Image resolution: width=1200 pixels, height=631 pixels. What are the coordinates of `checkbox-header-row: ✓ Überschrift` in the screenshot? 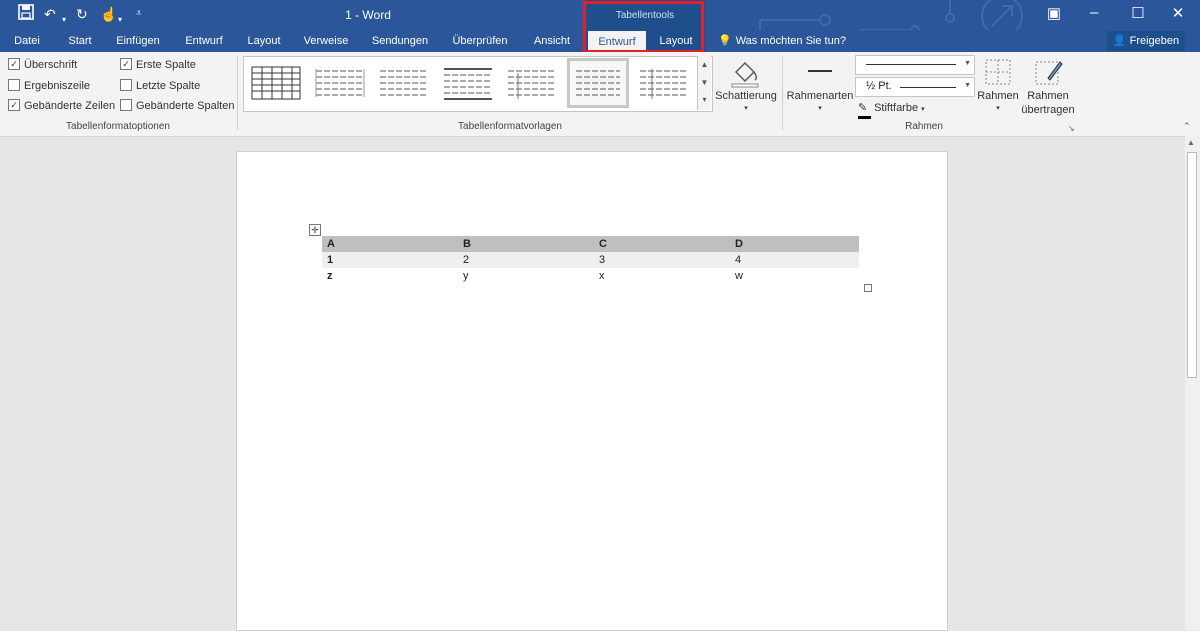 It's located at (42, 65).